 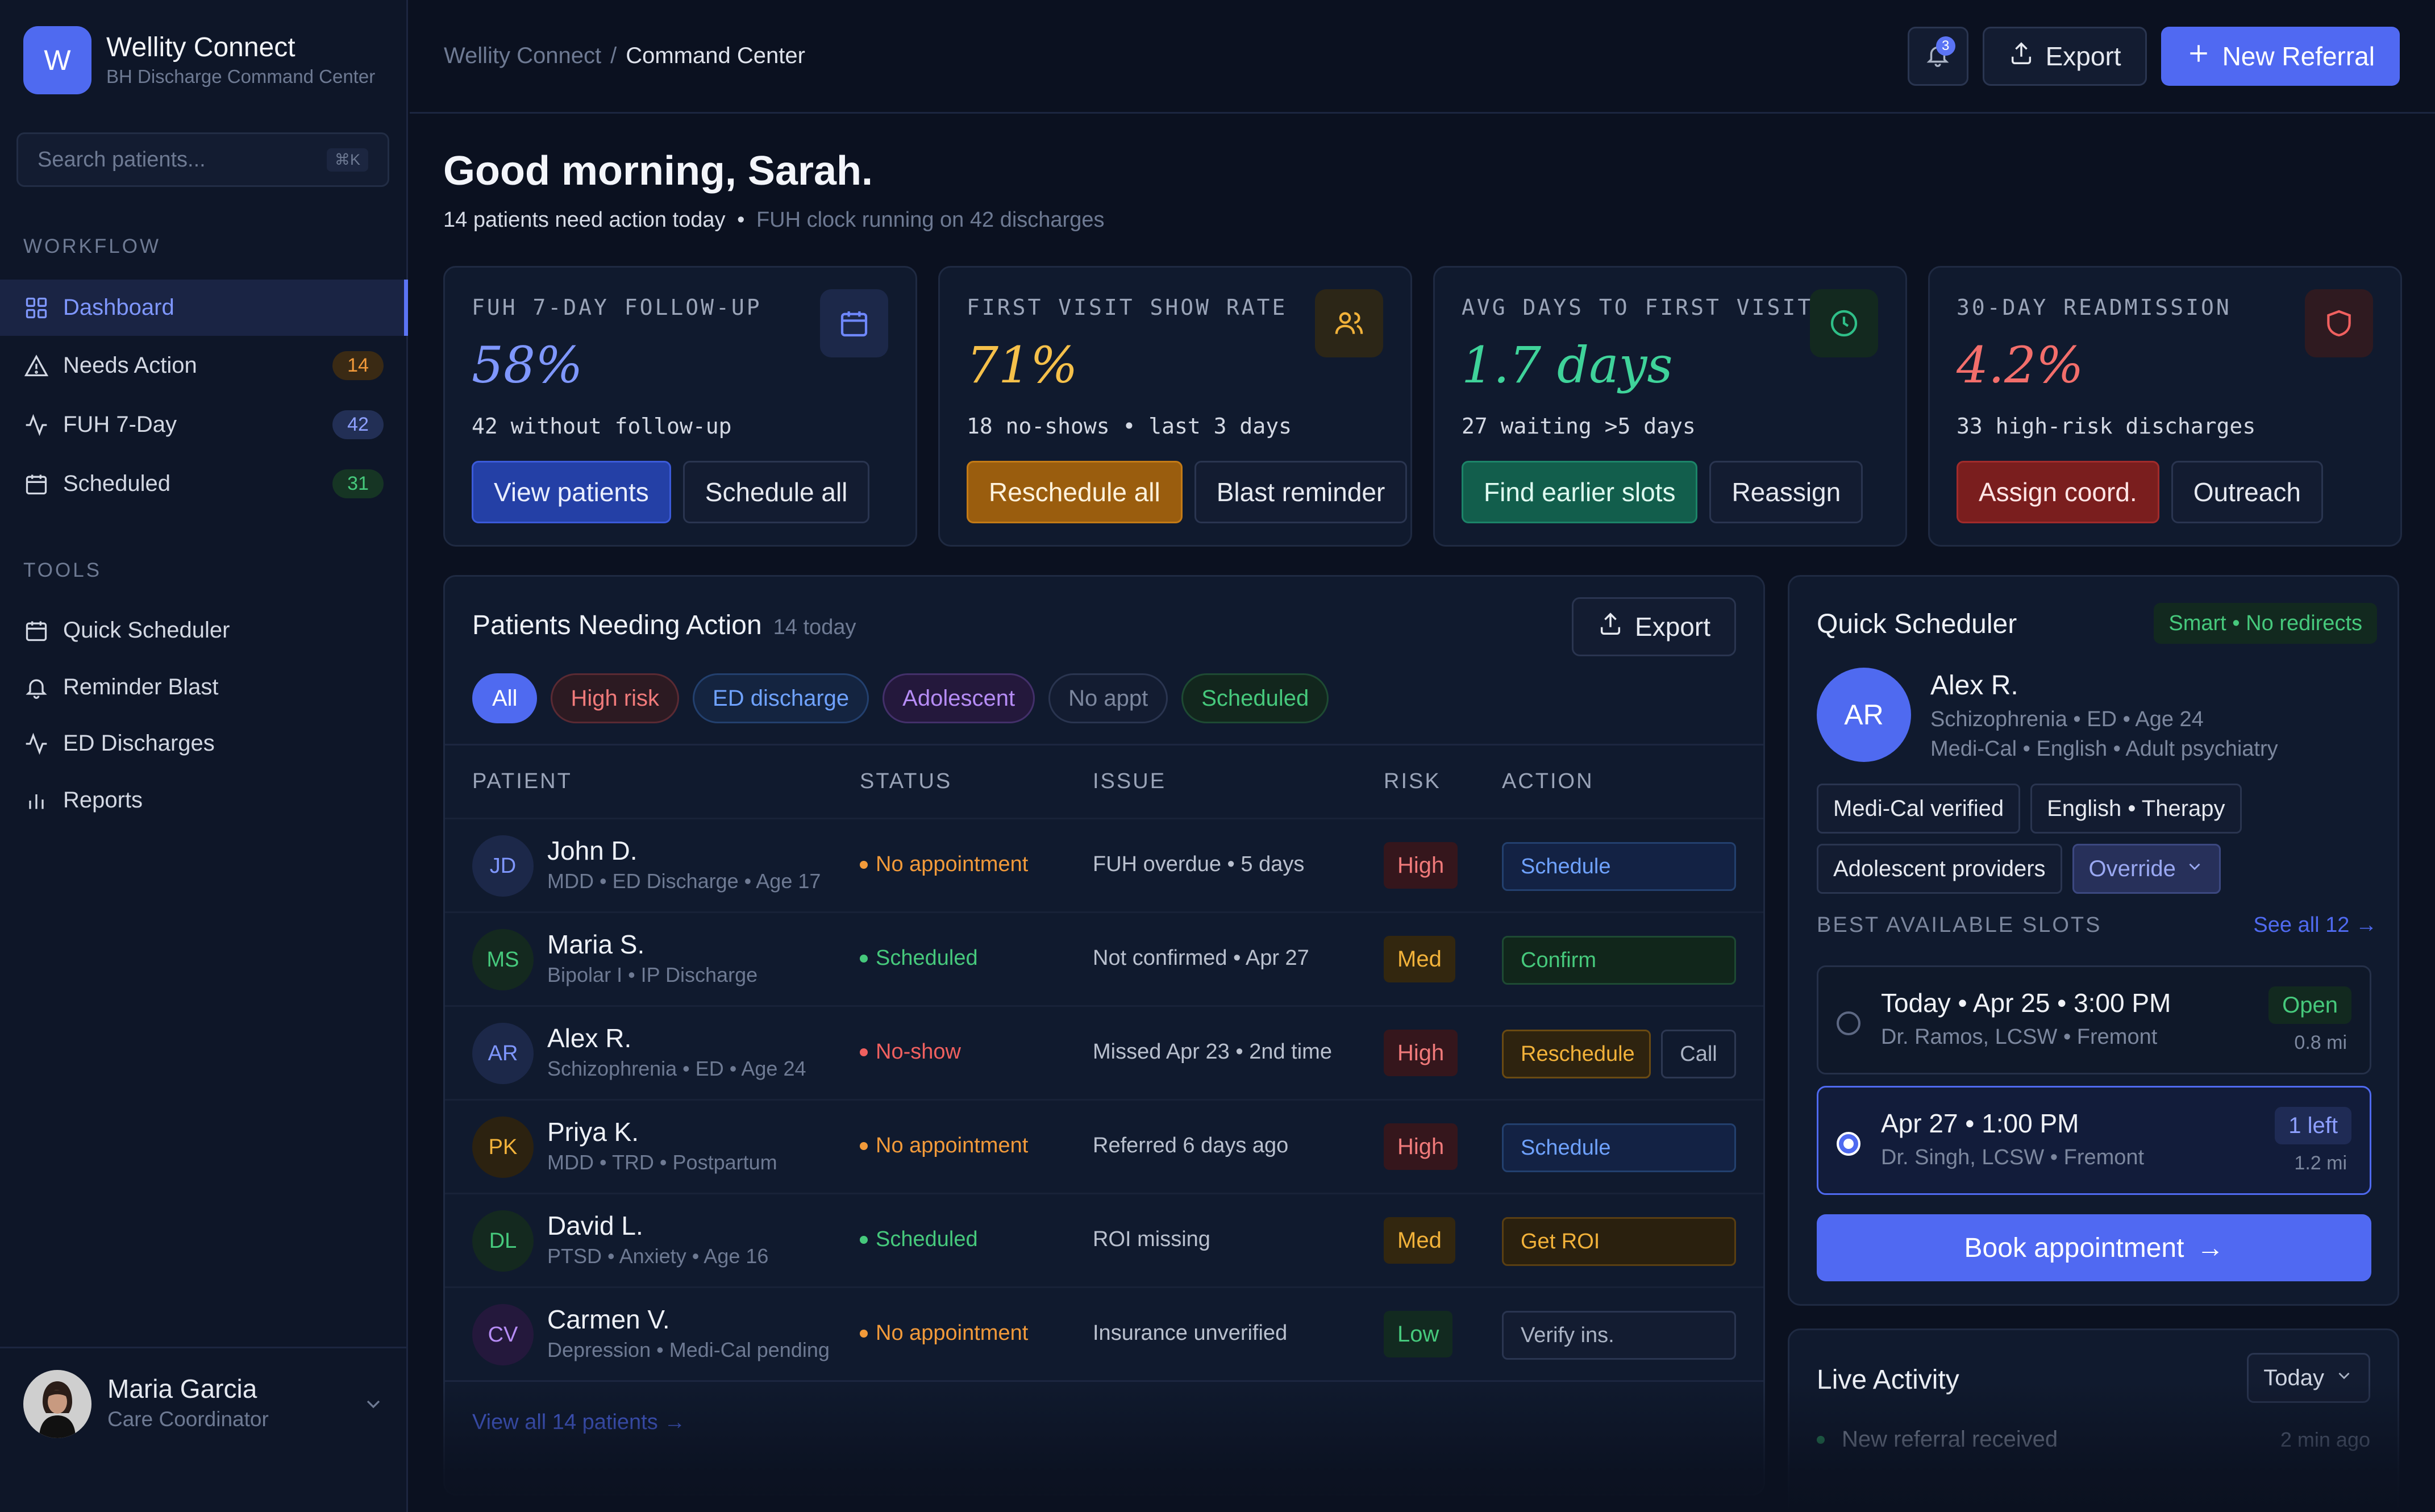 I want to click on view-all-patients-link: View all 14 patients →, so click(x=578, y=1422).